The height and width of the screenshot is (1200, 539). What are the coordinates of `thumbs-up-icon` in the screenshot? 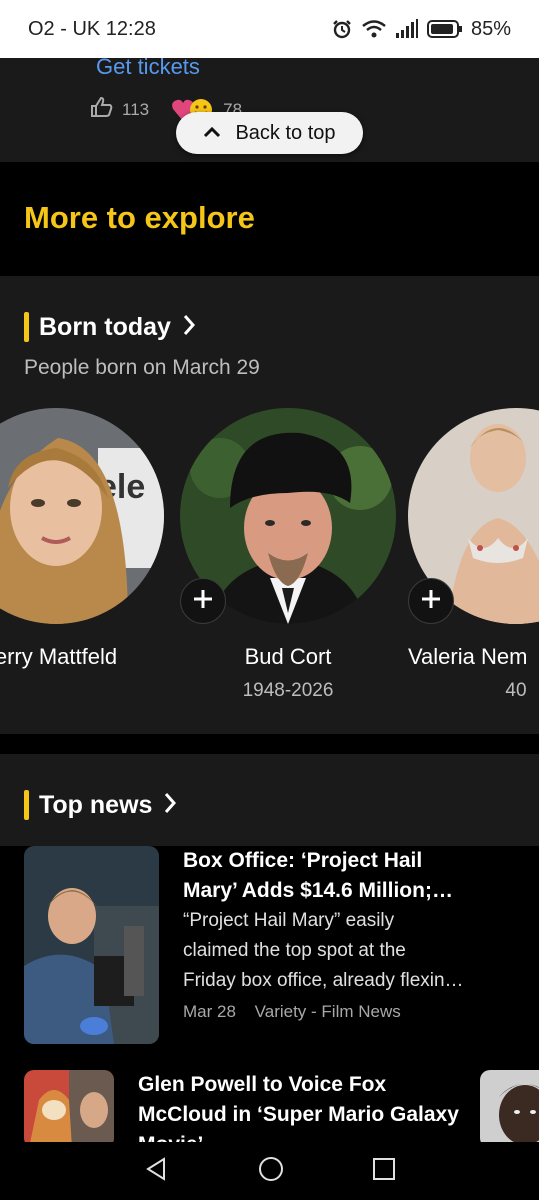 It's located at (102, 109).